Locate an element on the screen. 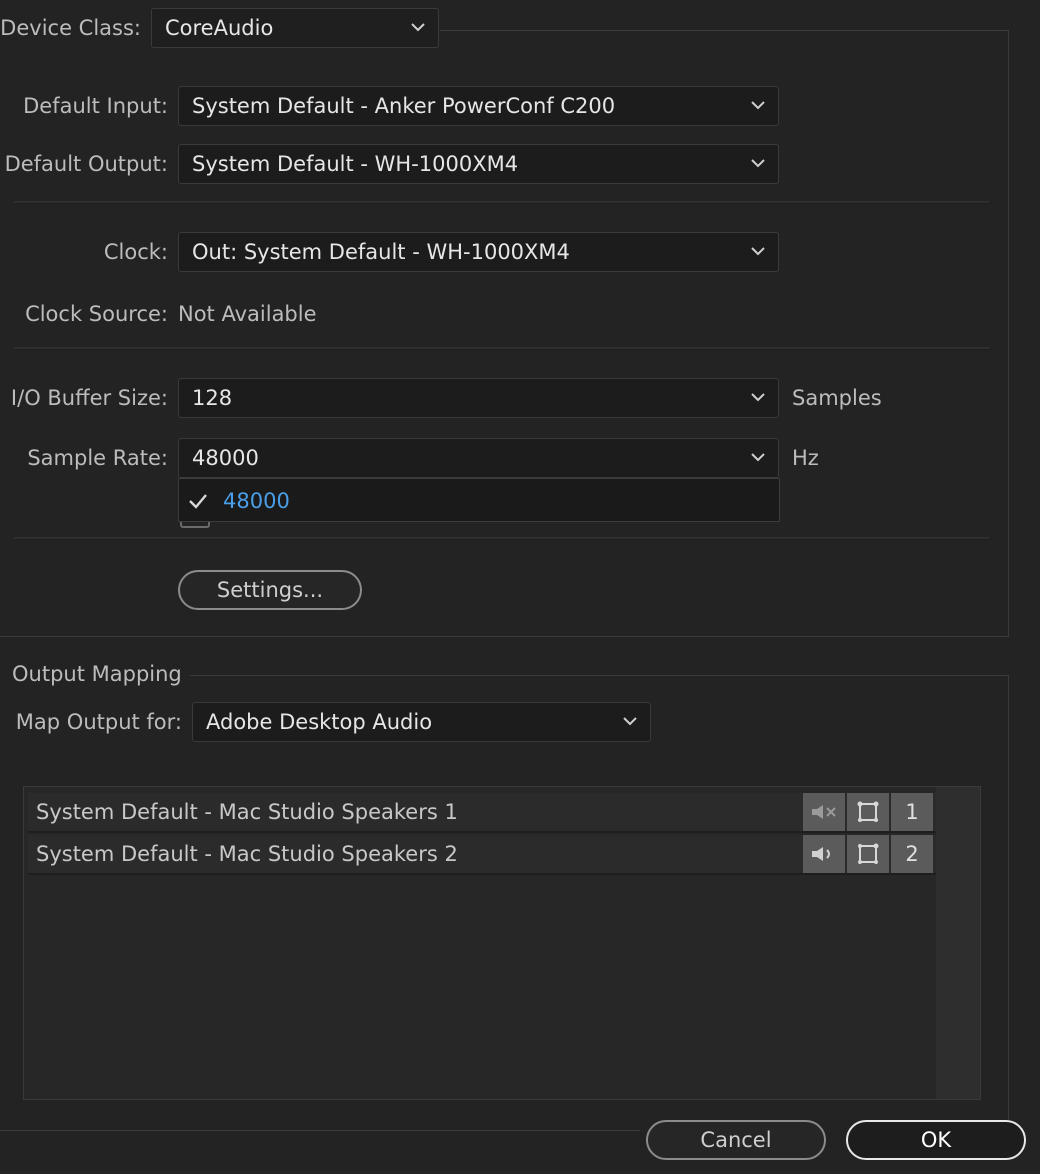 The image size is (1040, 1174). frame-bottom-line is located at coordinates (504, 636).